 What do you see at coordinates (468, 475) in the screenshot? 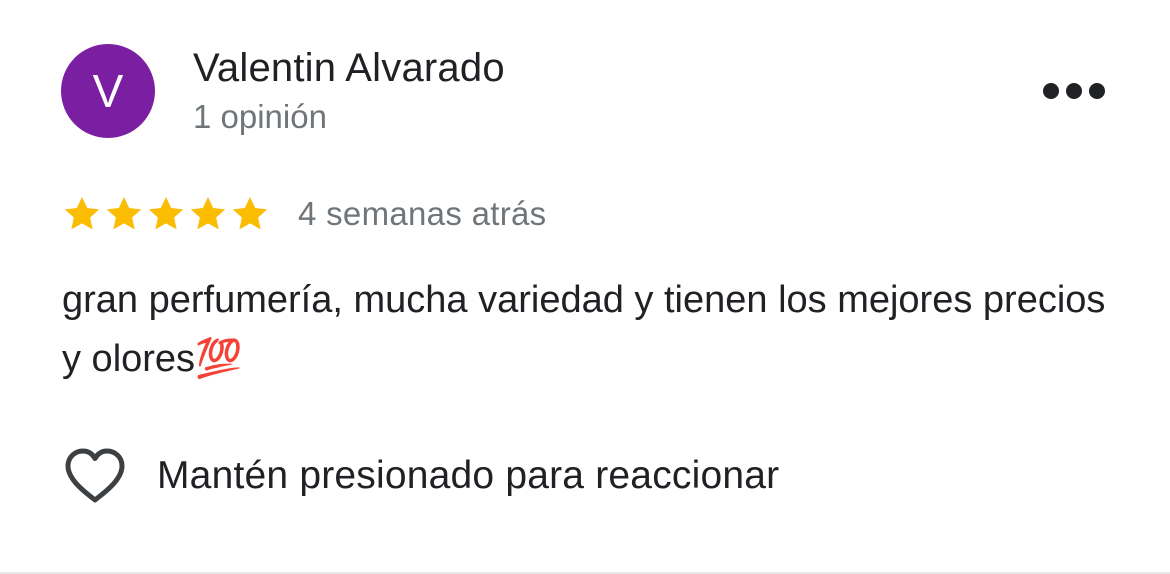
I see `react-label: Mantén presionado para reaccionar` at bounding box center [468, 475].